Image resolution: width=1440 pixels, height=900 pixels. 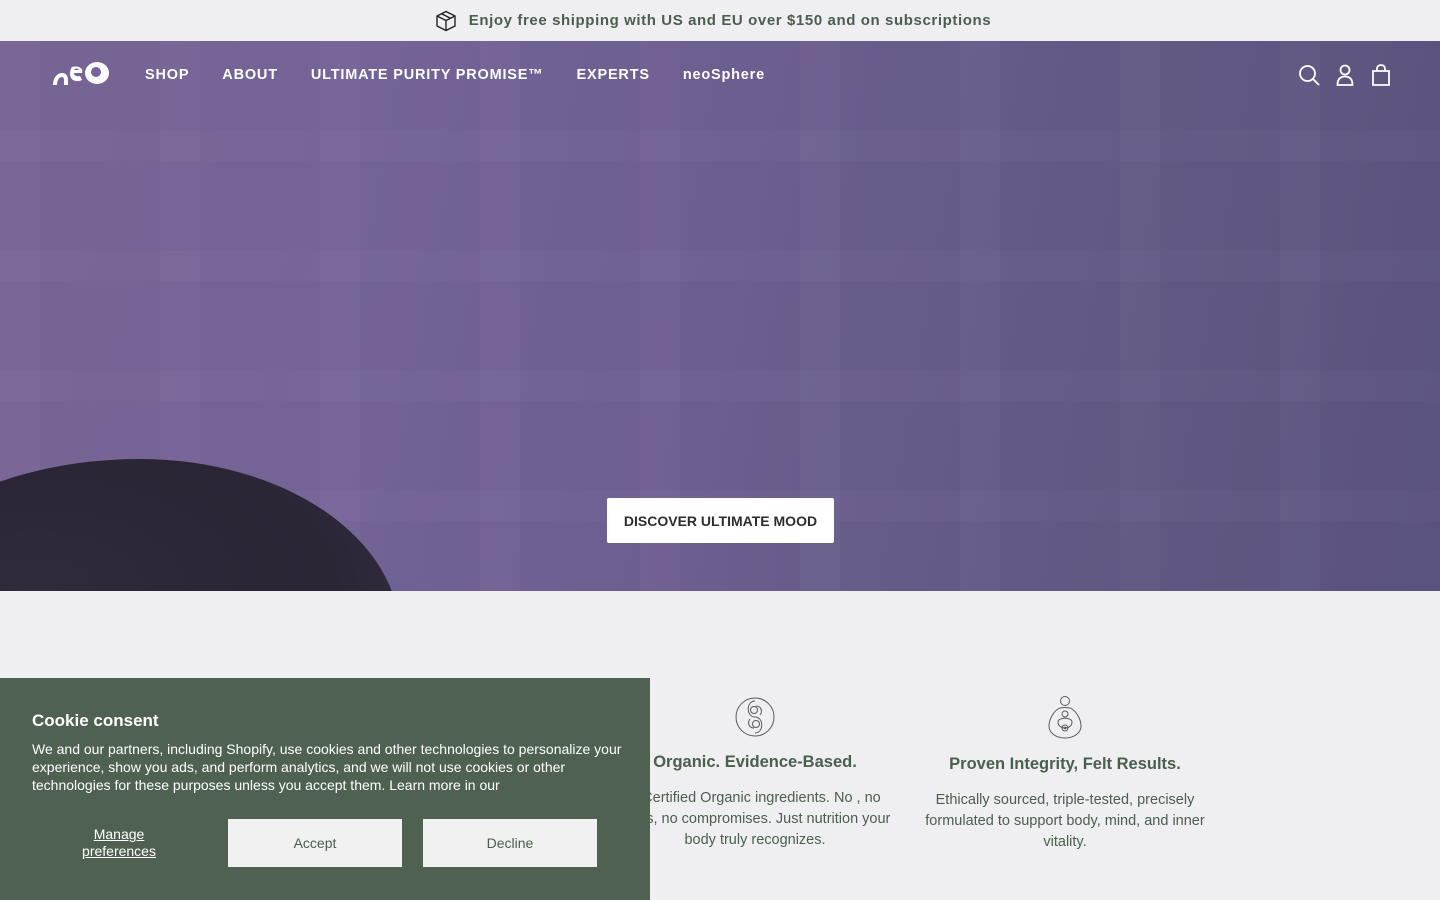 What do you see at coordinates (1065, 764) in the screenshot?
I see `feature-title: Proven Integrity, Felt Results.` at bounding box center [1065, 764].